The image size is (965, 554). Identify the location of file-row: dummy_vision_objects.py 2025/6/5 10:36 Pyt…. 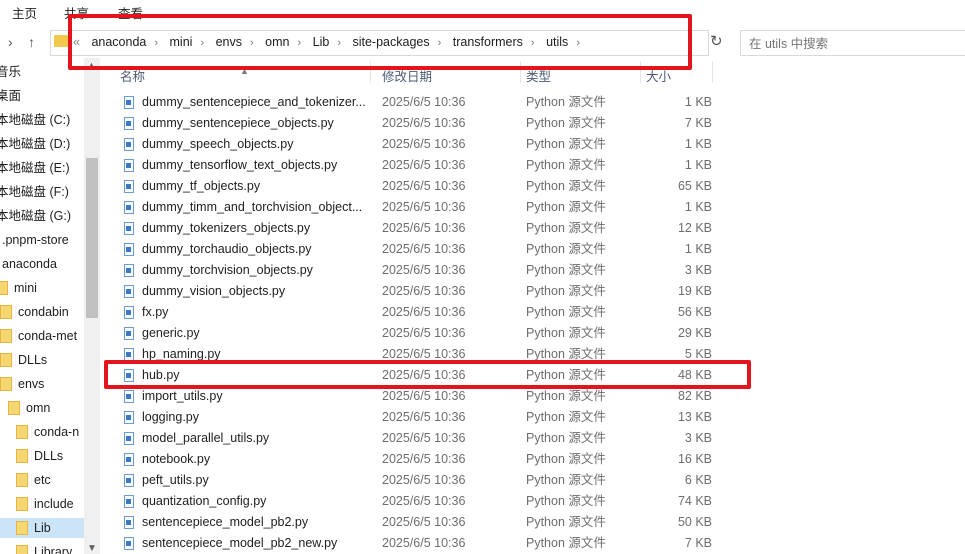
(532, 291).